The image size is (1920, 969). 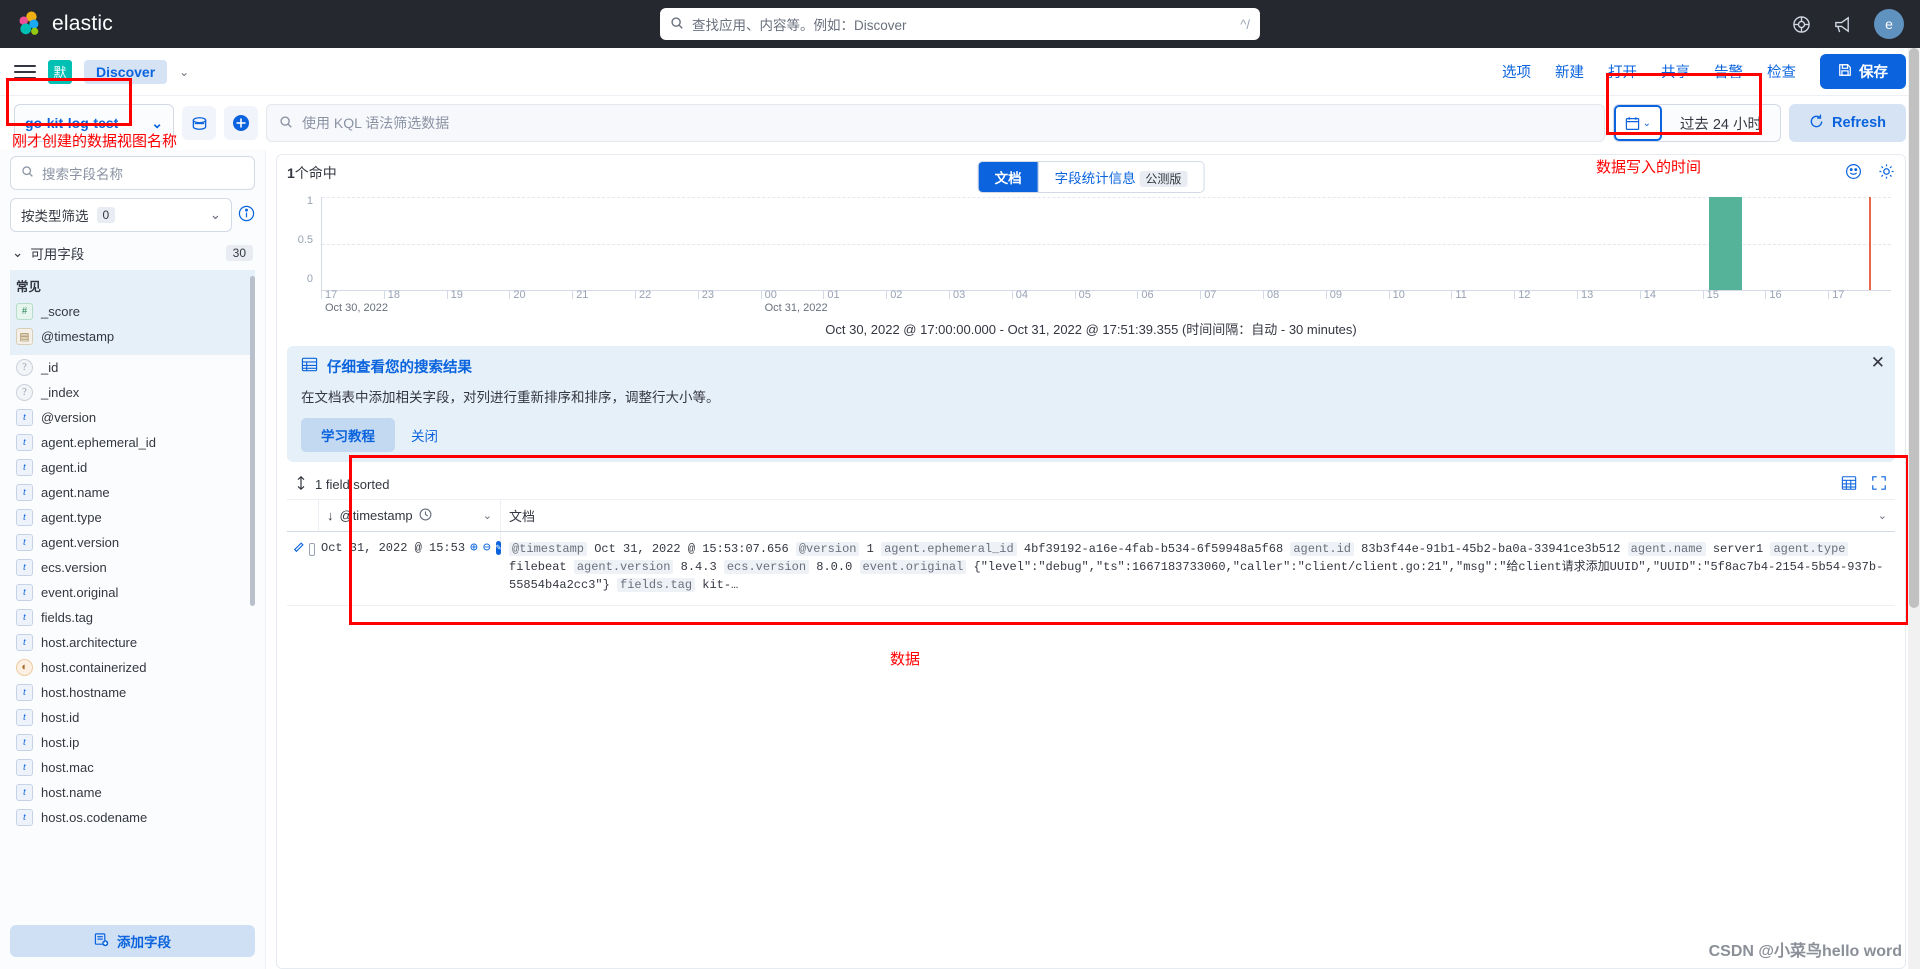 What do you see at coordinates (94, 817) in the screenshot?
I see `field-name: host.os.codename` at bounding box center [94, 817].